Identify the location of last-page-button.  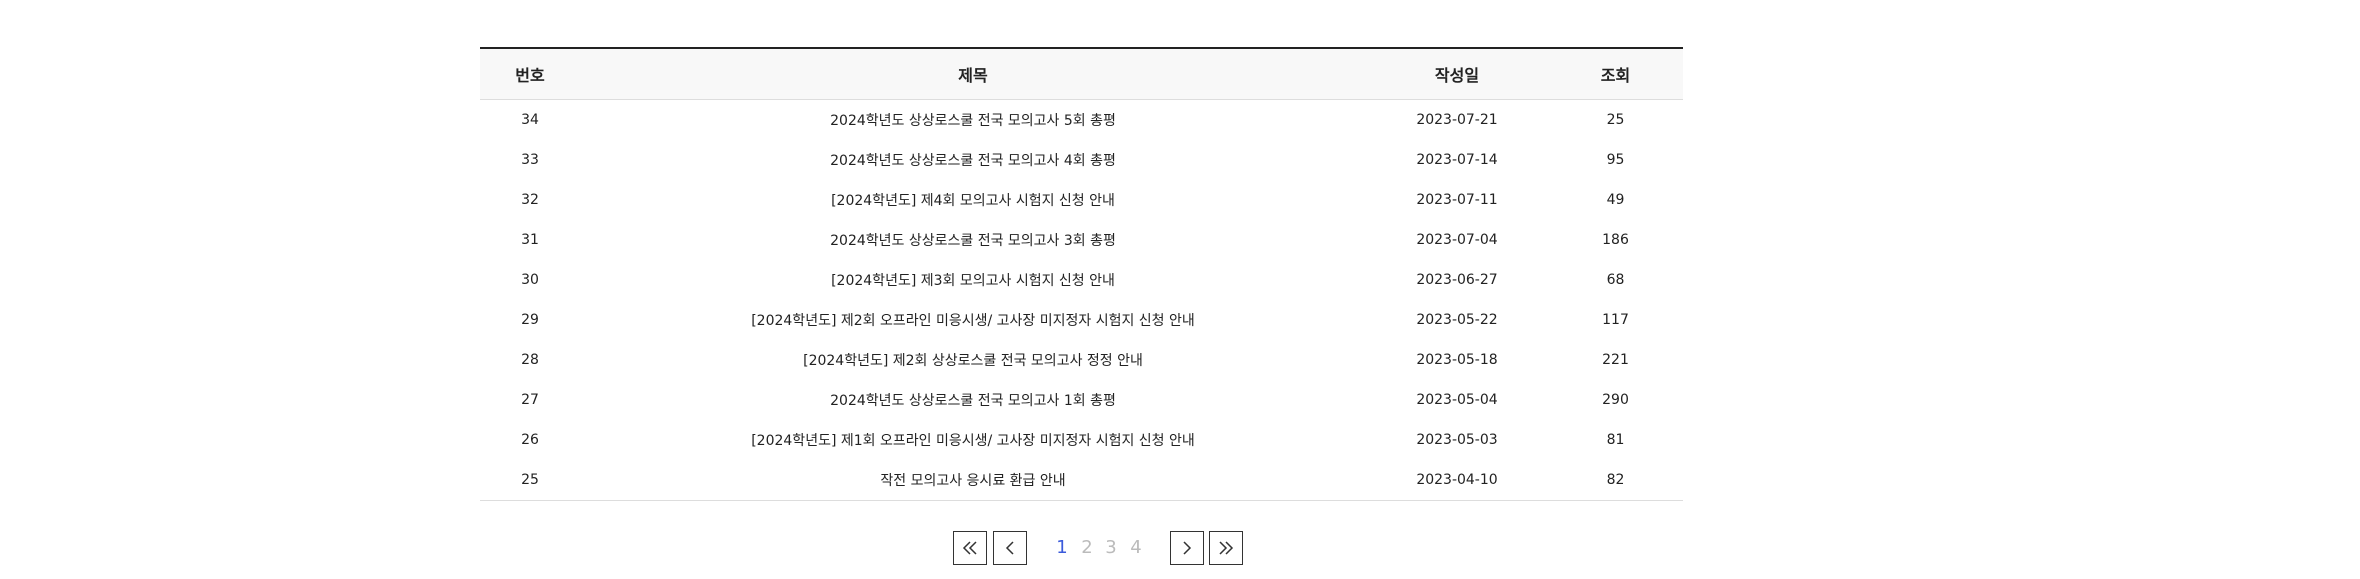
(1226, 548).